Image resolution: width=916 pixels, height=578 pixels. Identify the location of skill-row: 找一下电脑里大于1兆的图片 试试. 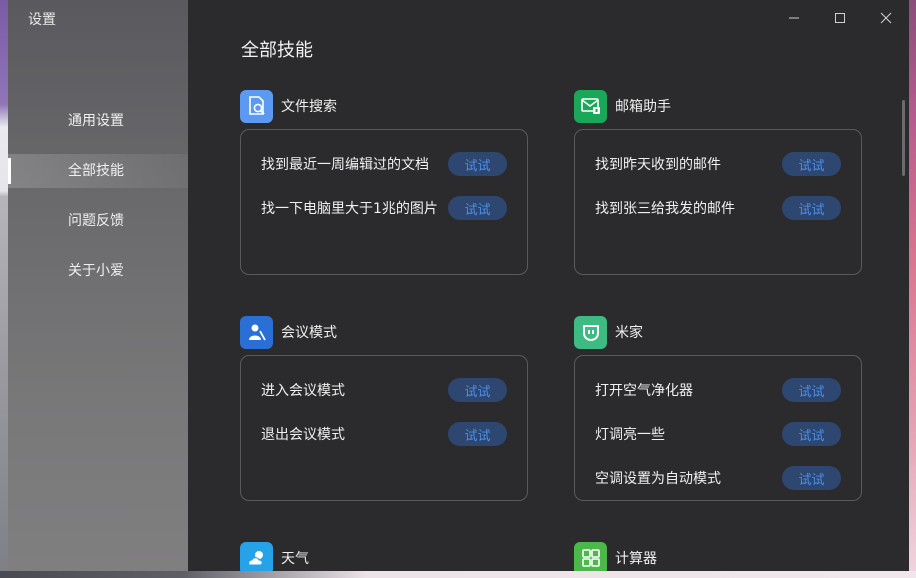
(384, 208).